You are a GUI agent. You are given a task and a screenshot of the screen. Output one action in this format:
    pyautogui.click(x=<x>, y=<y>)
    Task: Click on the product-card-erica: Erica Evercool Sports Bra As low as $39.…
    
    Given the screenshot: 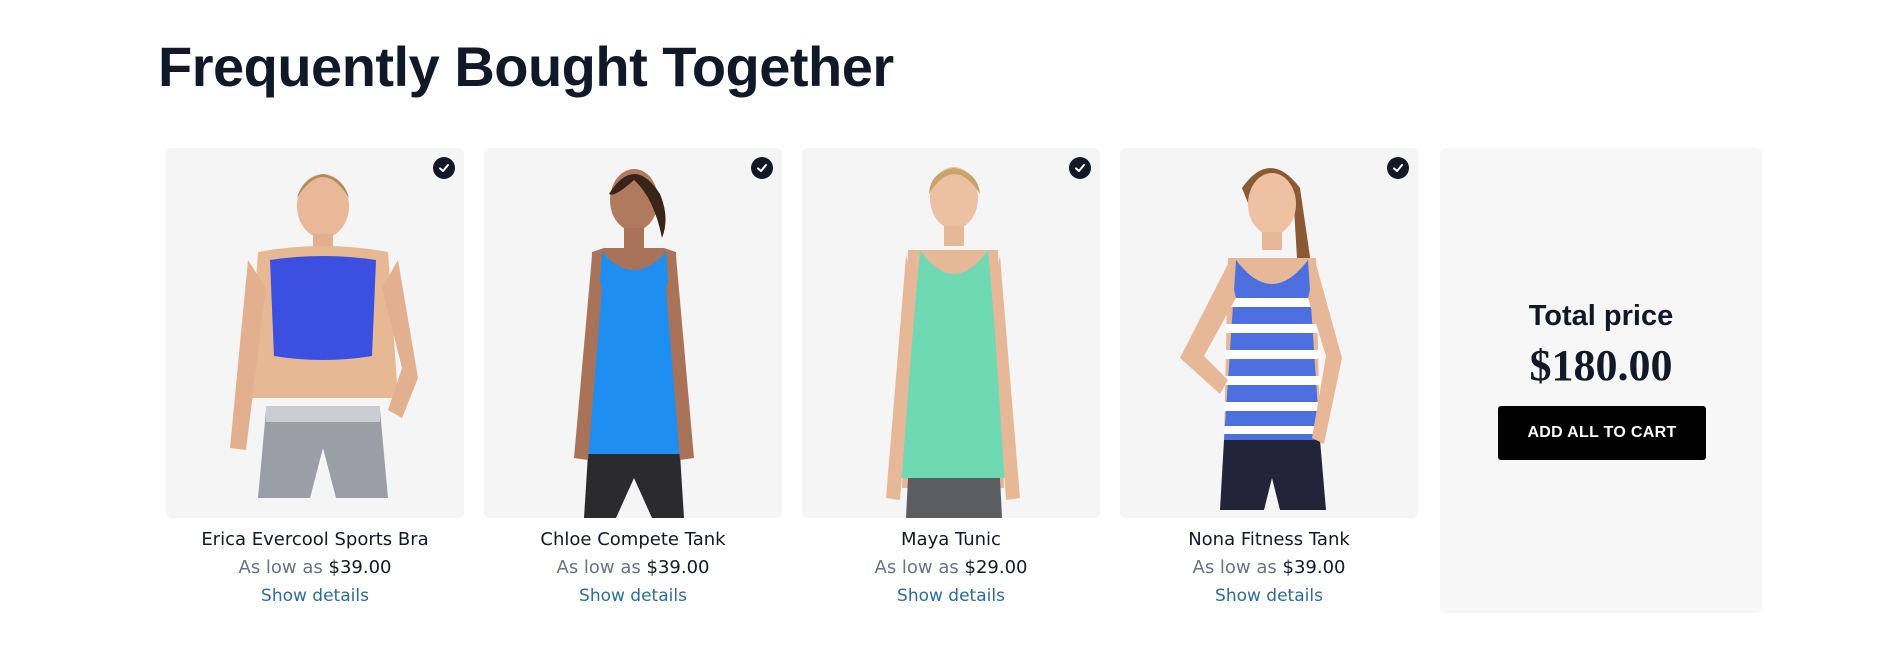 What is the action you would take?
    pyautogui.click(x=315, y=379)
    